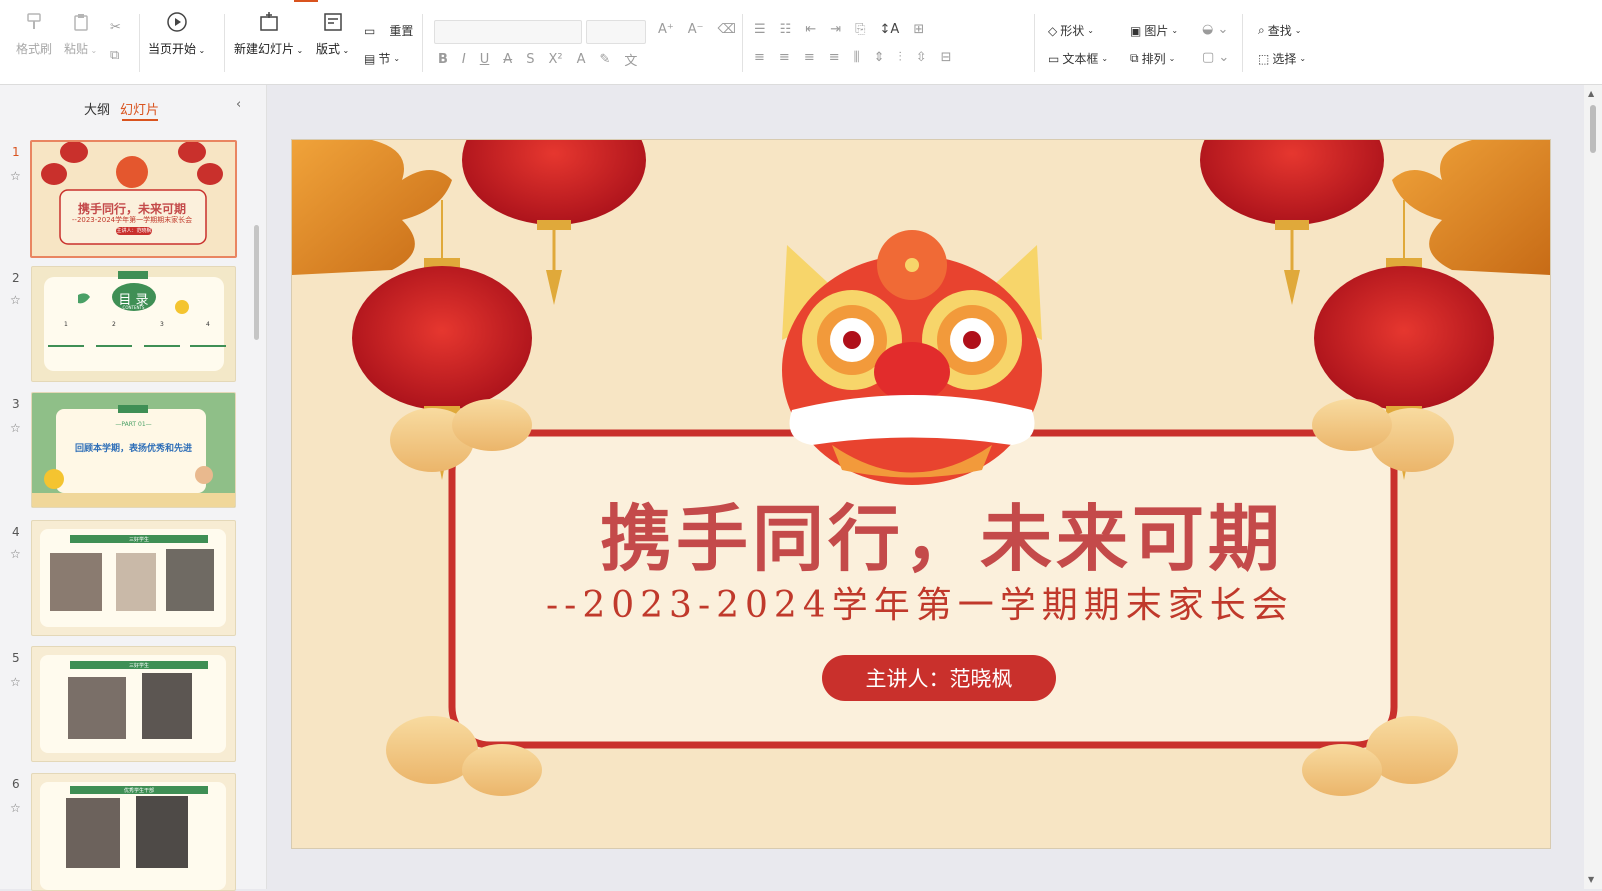  I want to click on arrange-label: 排列, so click(1153, 59).